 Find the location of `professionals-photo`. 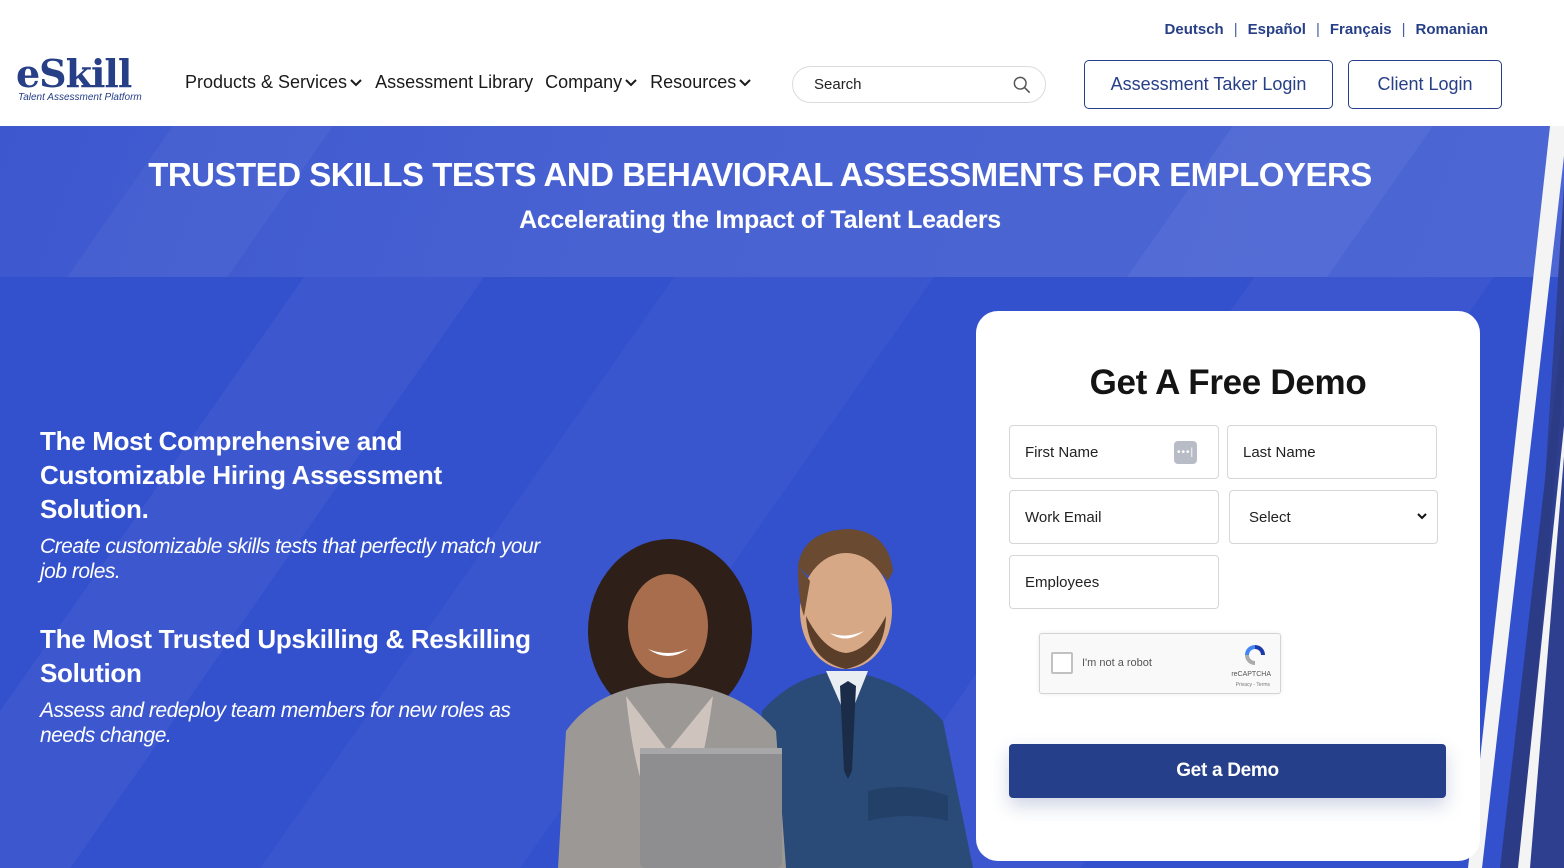

professionals-photo is located at coordinates (765, 698).